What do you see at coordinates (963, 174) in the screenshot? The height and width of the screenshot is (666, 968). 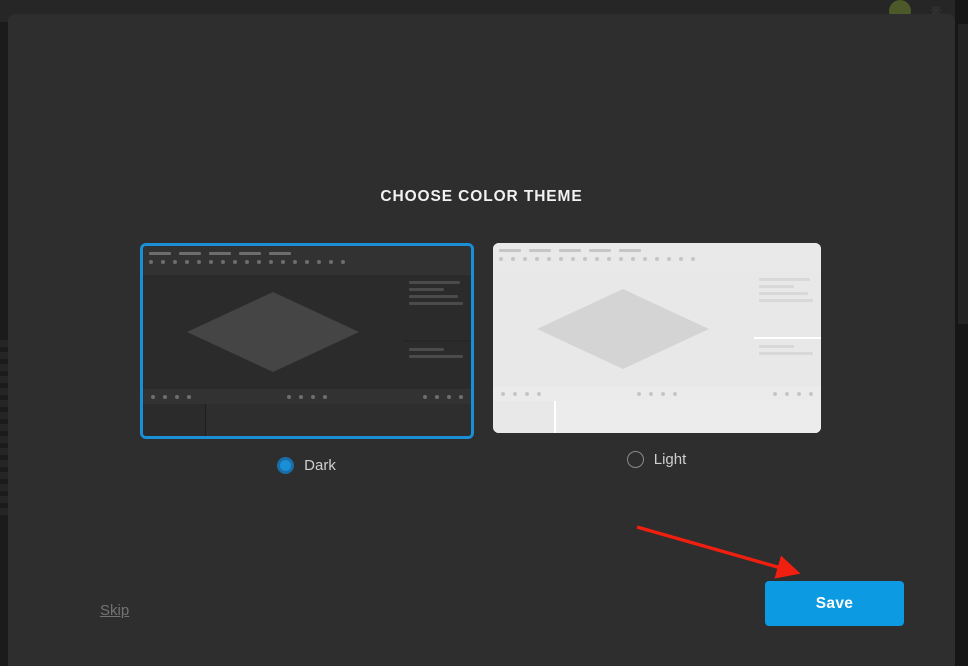 I see `background-right-panel` at bounding box center [963, 174].